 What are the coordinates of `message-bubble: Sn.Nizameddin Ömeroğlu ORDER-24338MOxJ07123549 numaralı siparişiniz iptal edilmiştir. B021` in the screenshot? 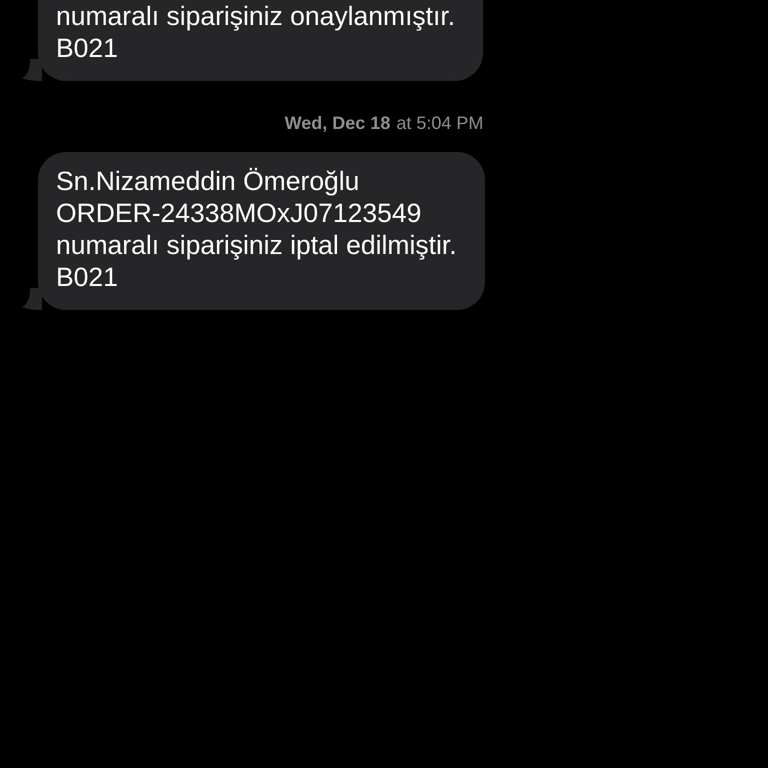 It's located at (261, 231).